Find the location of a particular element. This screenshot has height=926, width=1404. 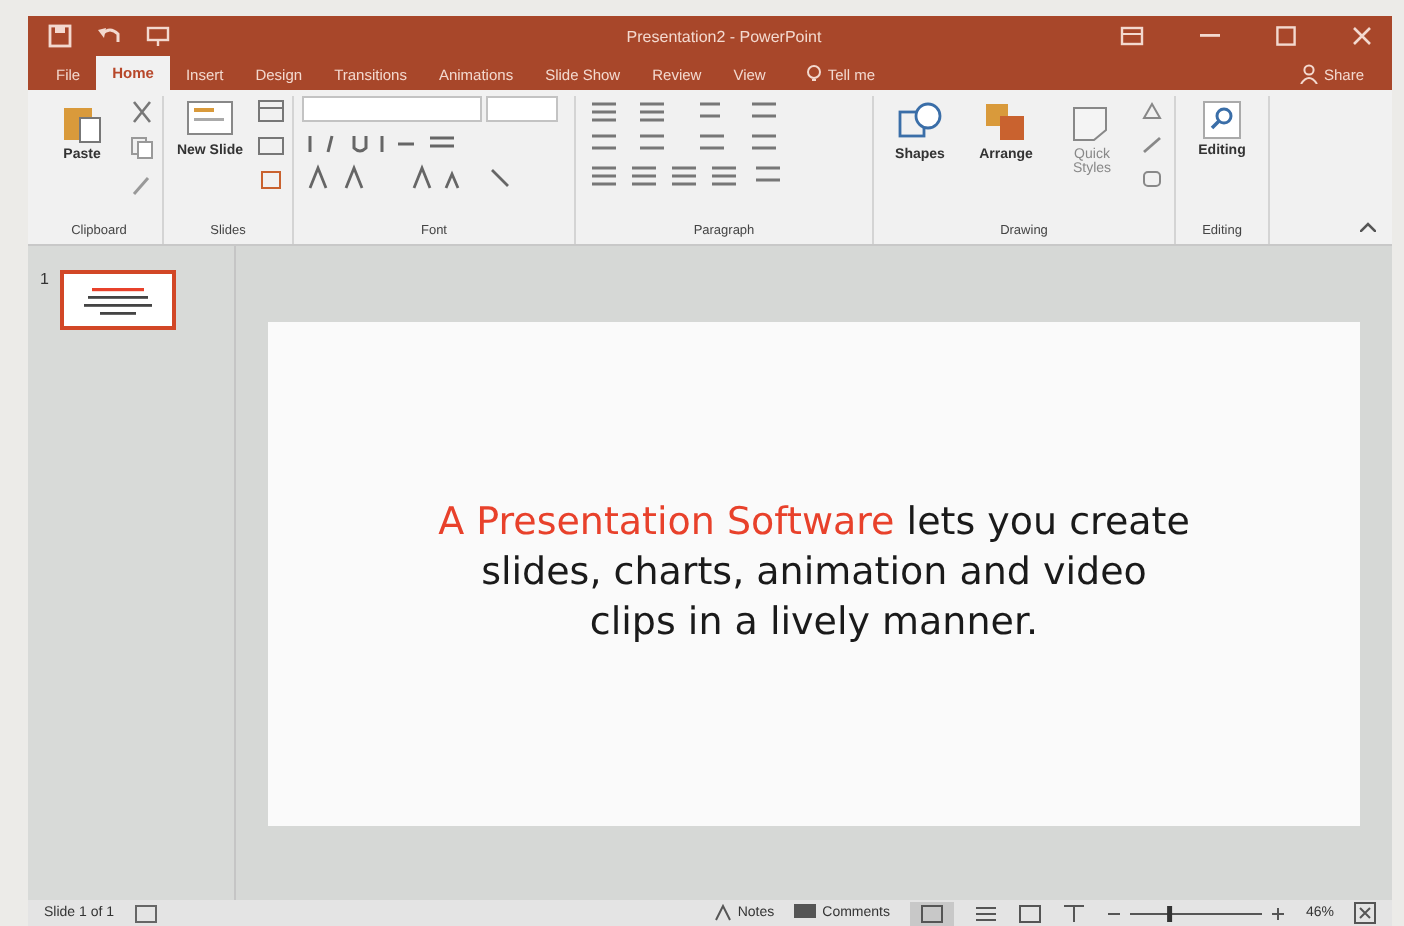

presentation-icon is located at coordinates (158, 36).